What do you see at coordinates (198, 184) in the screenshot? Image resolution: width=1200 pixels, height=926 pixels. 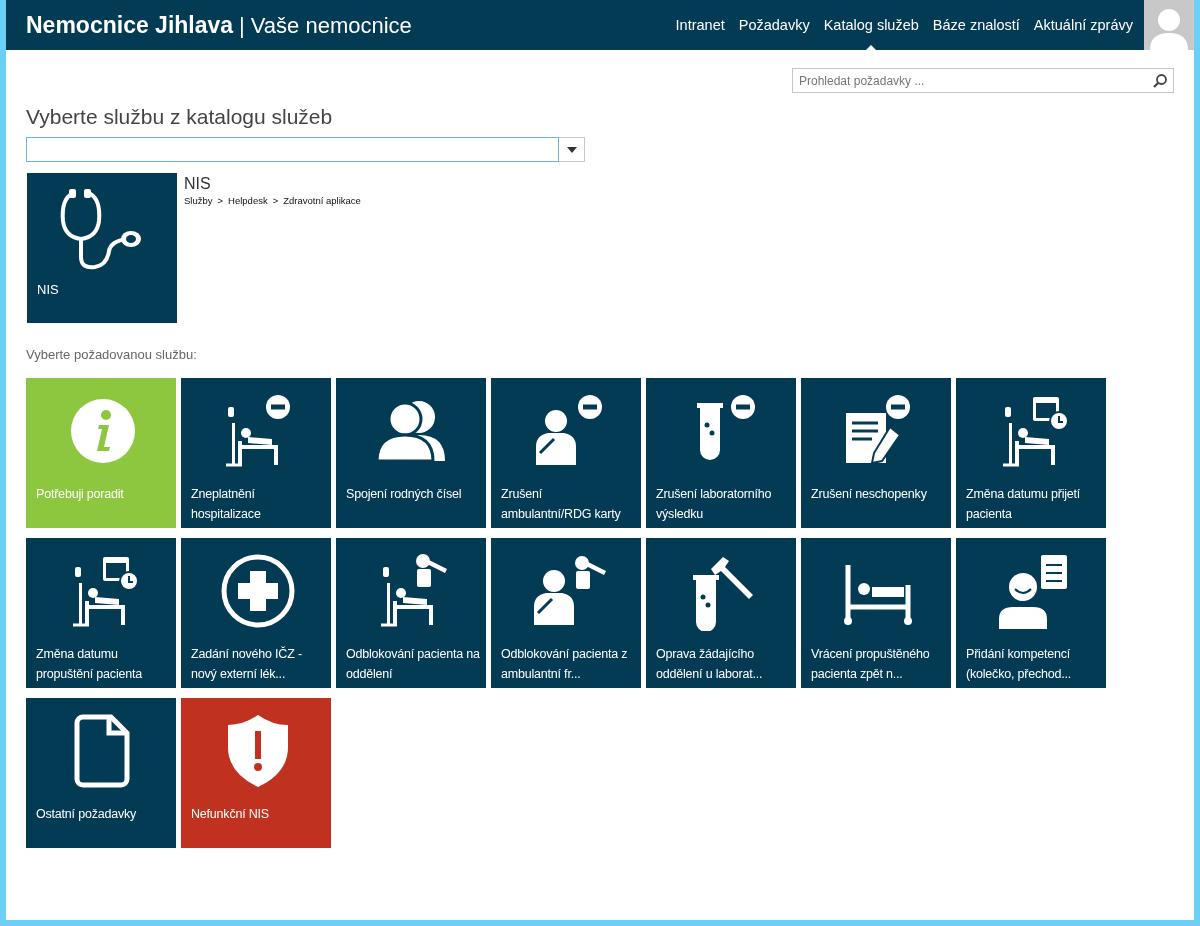 I see `service-title: NIS` at bounding box center [198, 184].